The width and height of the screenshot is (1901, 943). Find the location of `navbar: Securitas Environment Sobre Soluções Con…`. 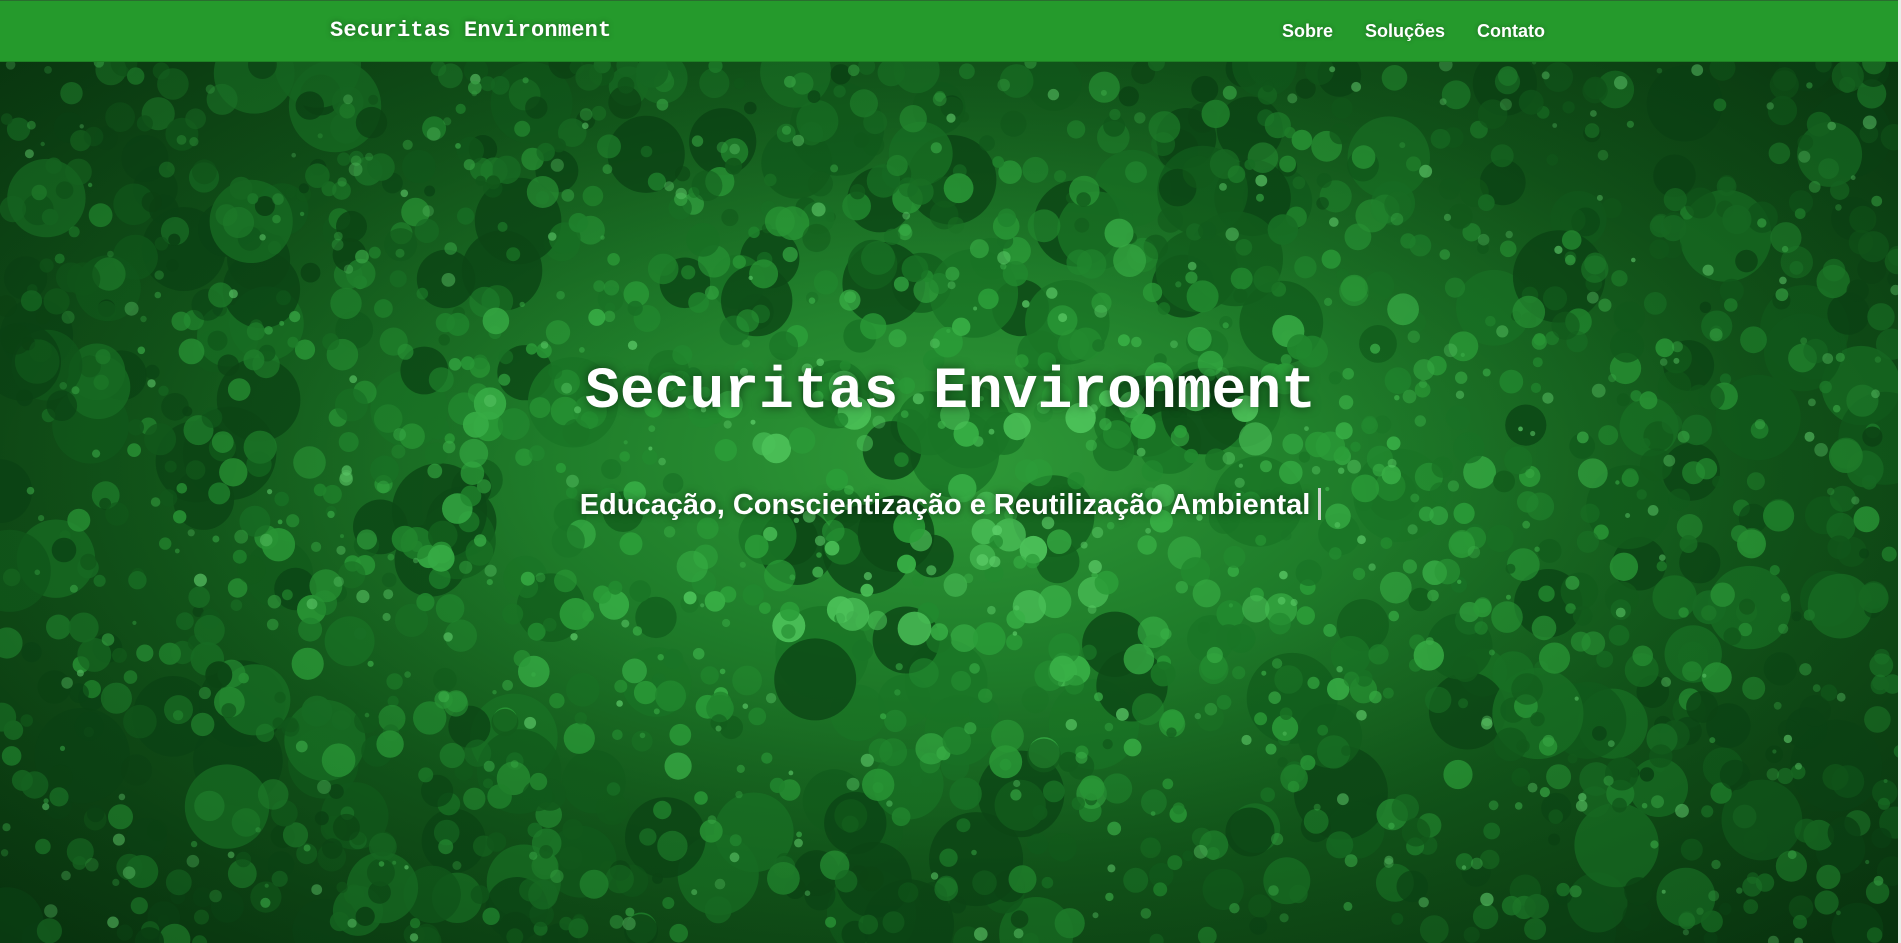

navbar: Securitas Environment Sobre Soluções Con… is located at coordinates (950, 31).